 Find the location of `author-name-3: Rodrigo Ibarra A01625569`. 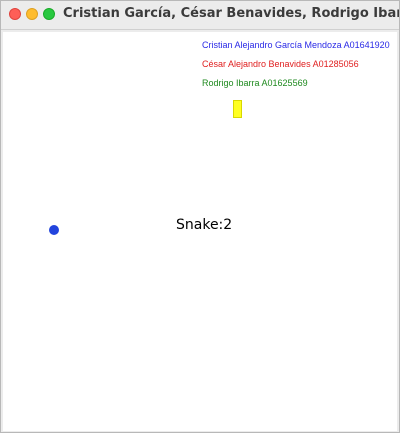

author-name-3: Rodrigo Ibarra A01625569 is located at coordinates (255, 83).